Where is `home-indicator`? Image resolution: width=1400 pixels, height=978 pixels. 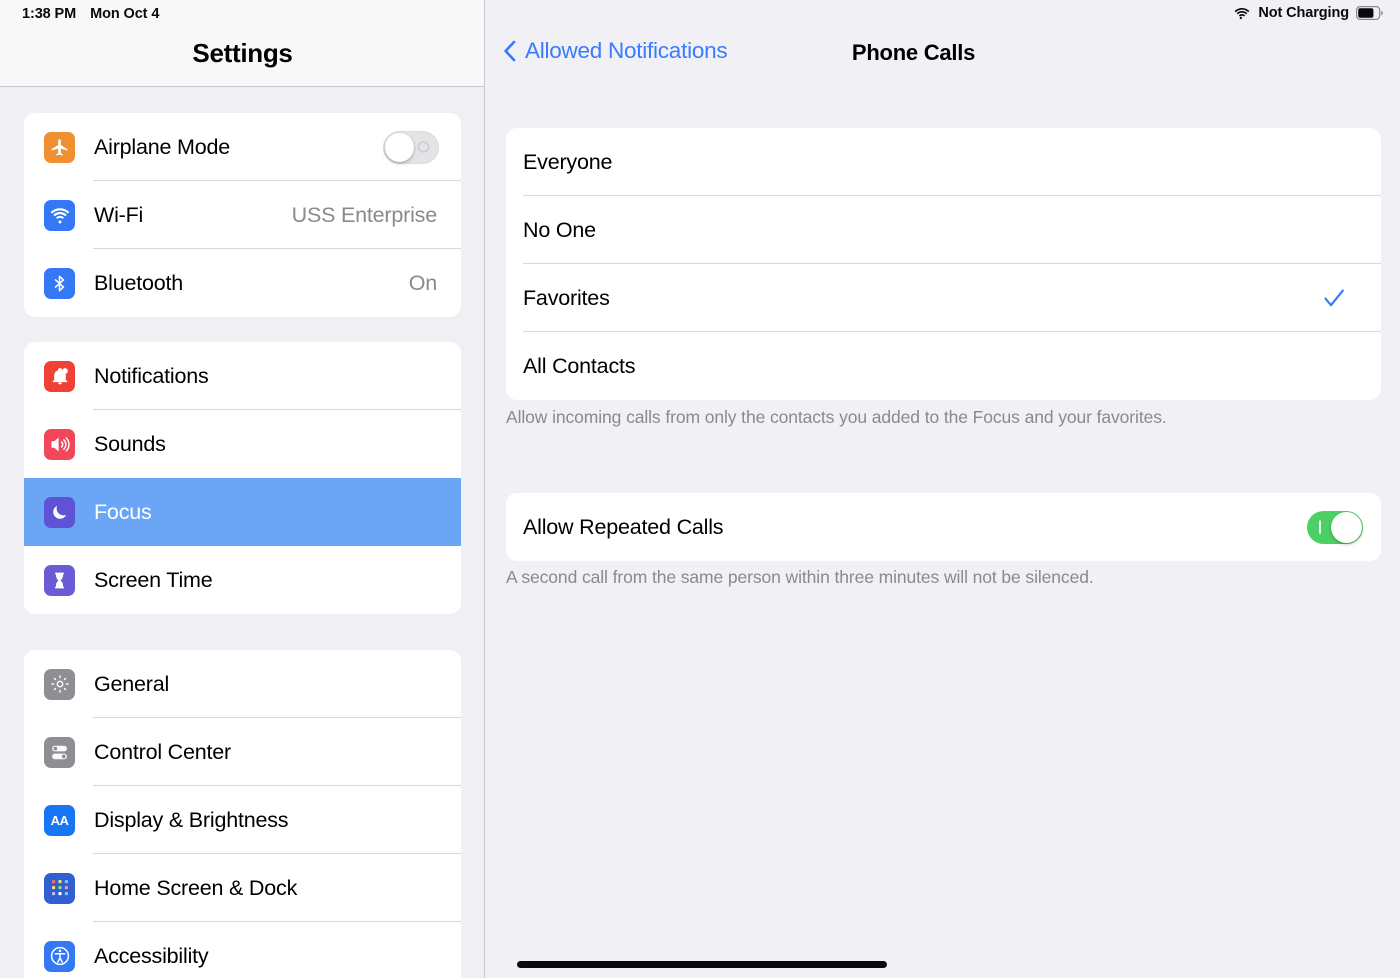
home-indicator is located at coordinates (702, 964).